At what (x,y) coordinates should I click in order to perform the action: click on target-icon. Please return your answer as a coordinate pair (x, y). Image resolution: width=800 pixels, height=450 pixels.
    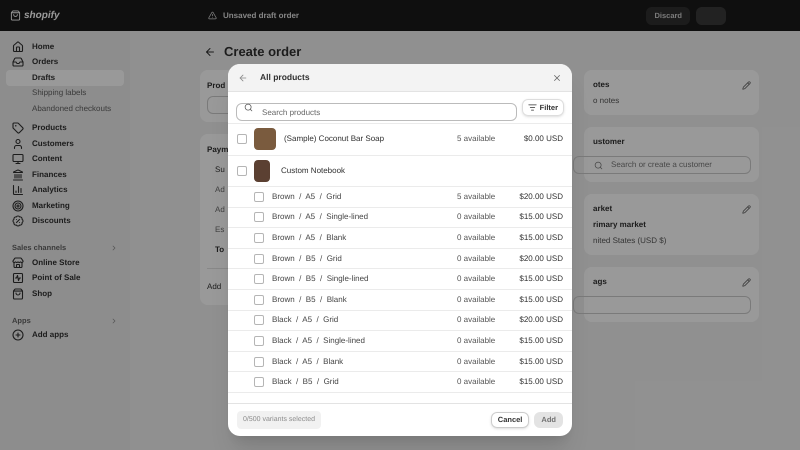
    Looking at the image, I should click on (18, 206).